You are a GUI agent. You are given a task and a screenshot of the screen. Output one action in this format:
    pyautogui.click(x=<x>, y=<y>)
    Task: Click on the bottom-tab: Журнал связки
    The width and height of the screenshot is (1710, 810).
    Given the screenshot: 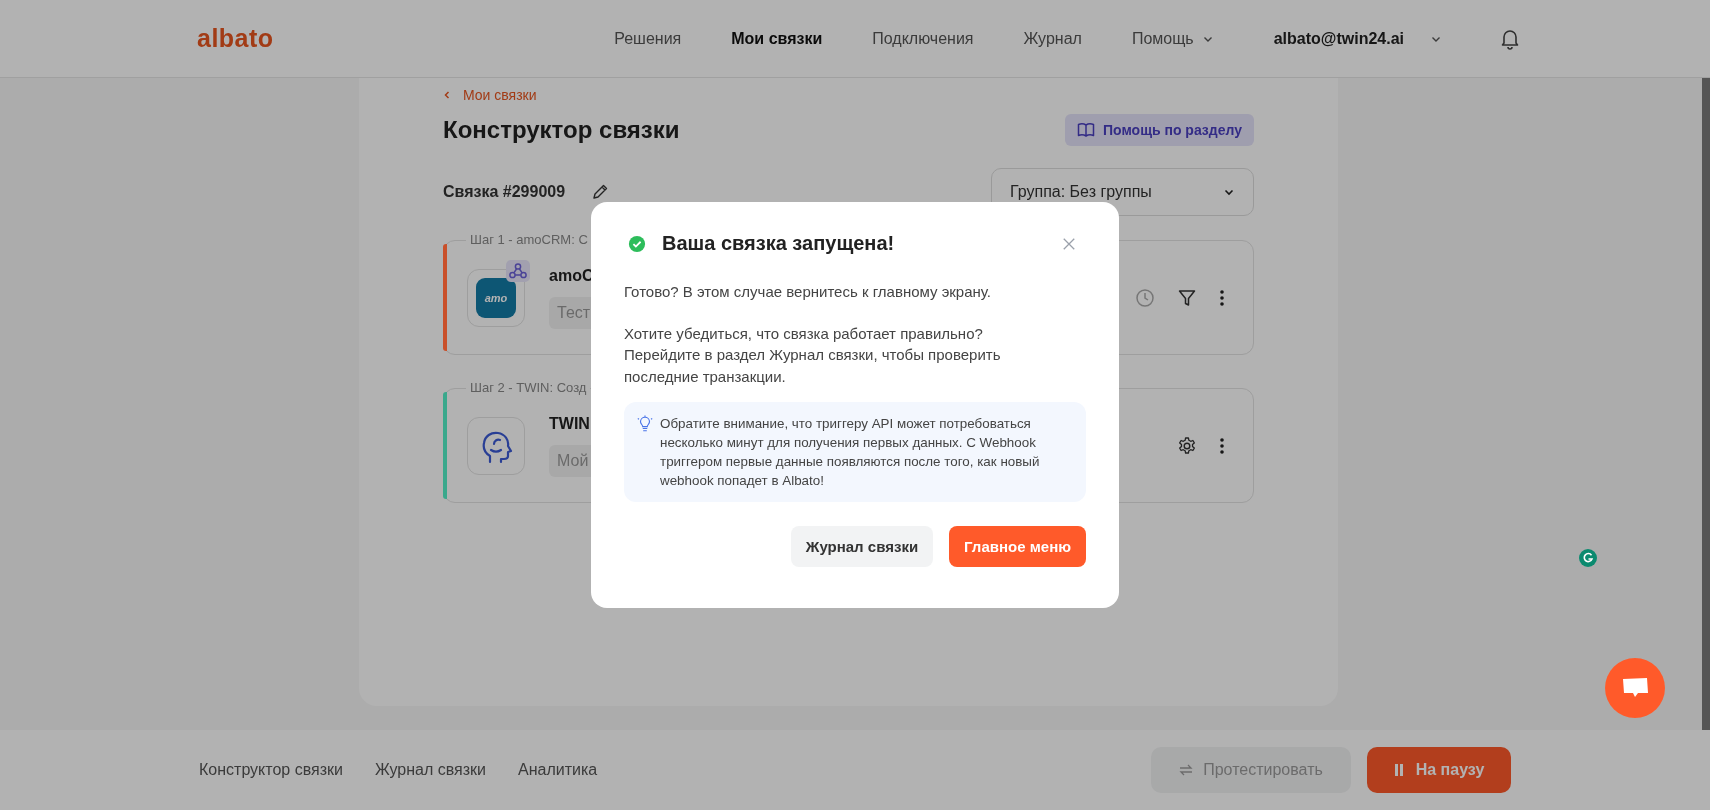 What is the action you would take?
    pyautogui.click(x=430, y=770)
    